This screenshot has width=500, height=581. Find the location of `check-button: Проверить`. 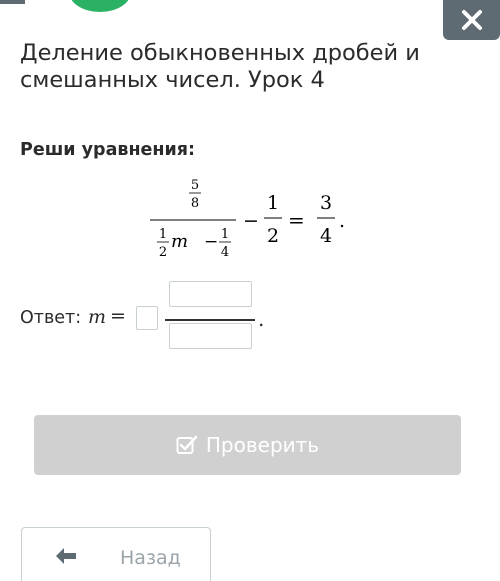

check-button: Проверить is located at coordinates (247, 445).